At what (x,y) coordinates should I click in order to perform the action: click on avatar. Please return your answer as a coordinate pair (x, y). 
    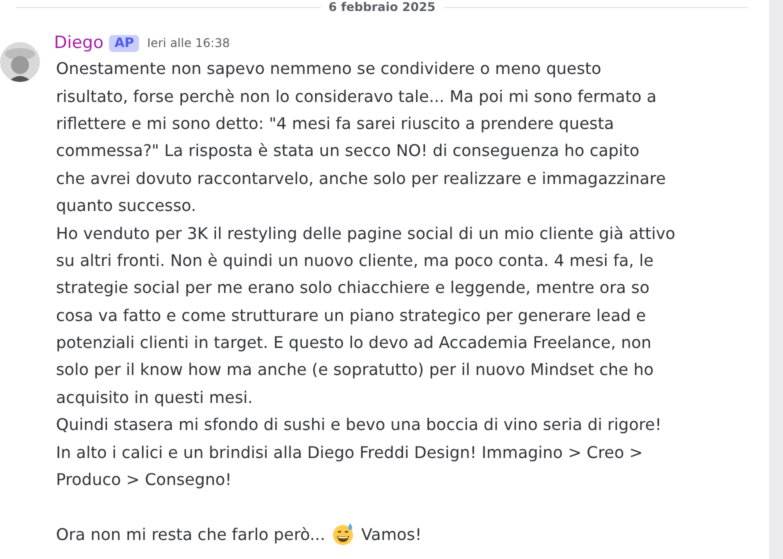
    Looking at the image, I should click on (20, 62).